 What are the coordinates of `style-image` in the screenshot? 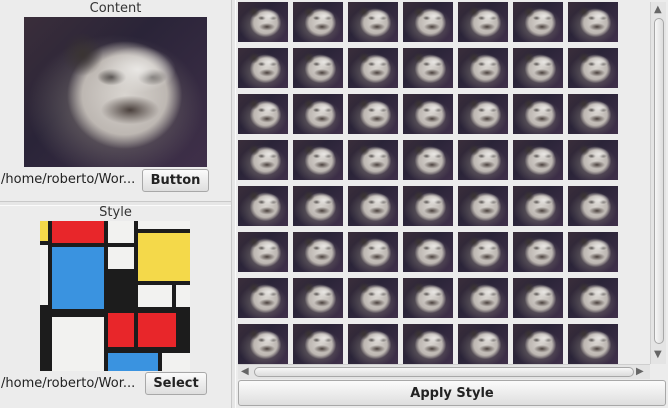 It's located at (115, 296).